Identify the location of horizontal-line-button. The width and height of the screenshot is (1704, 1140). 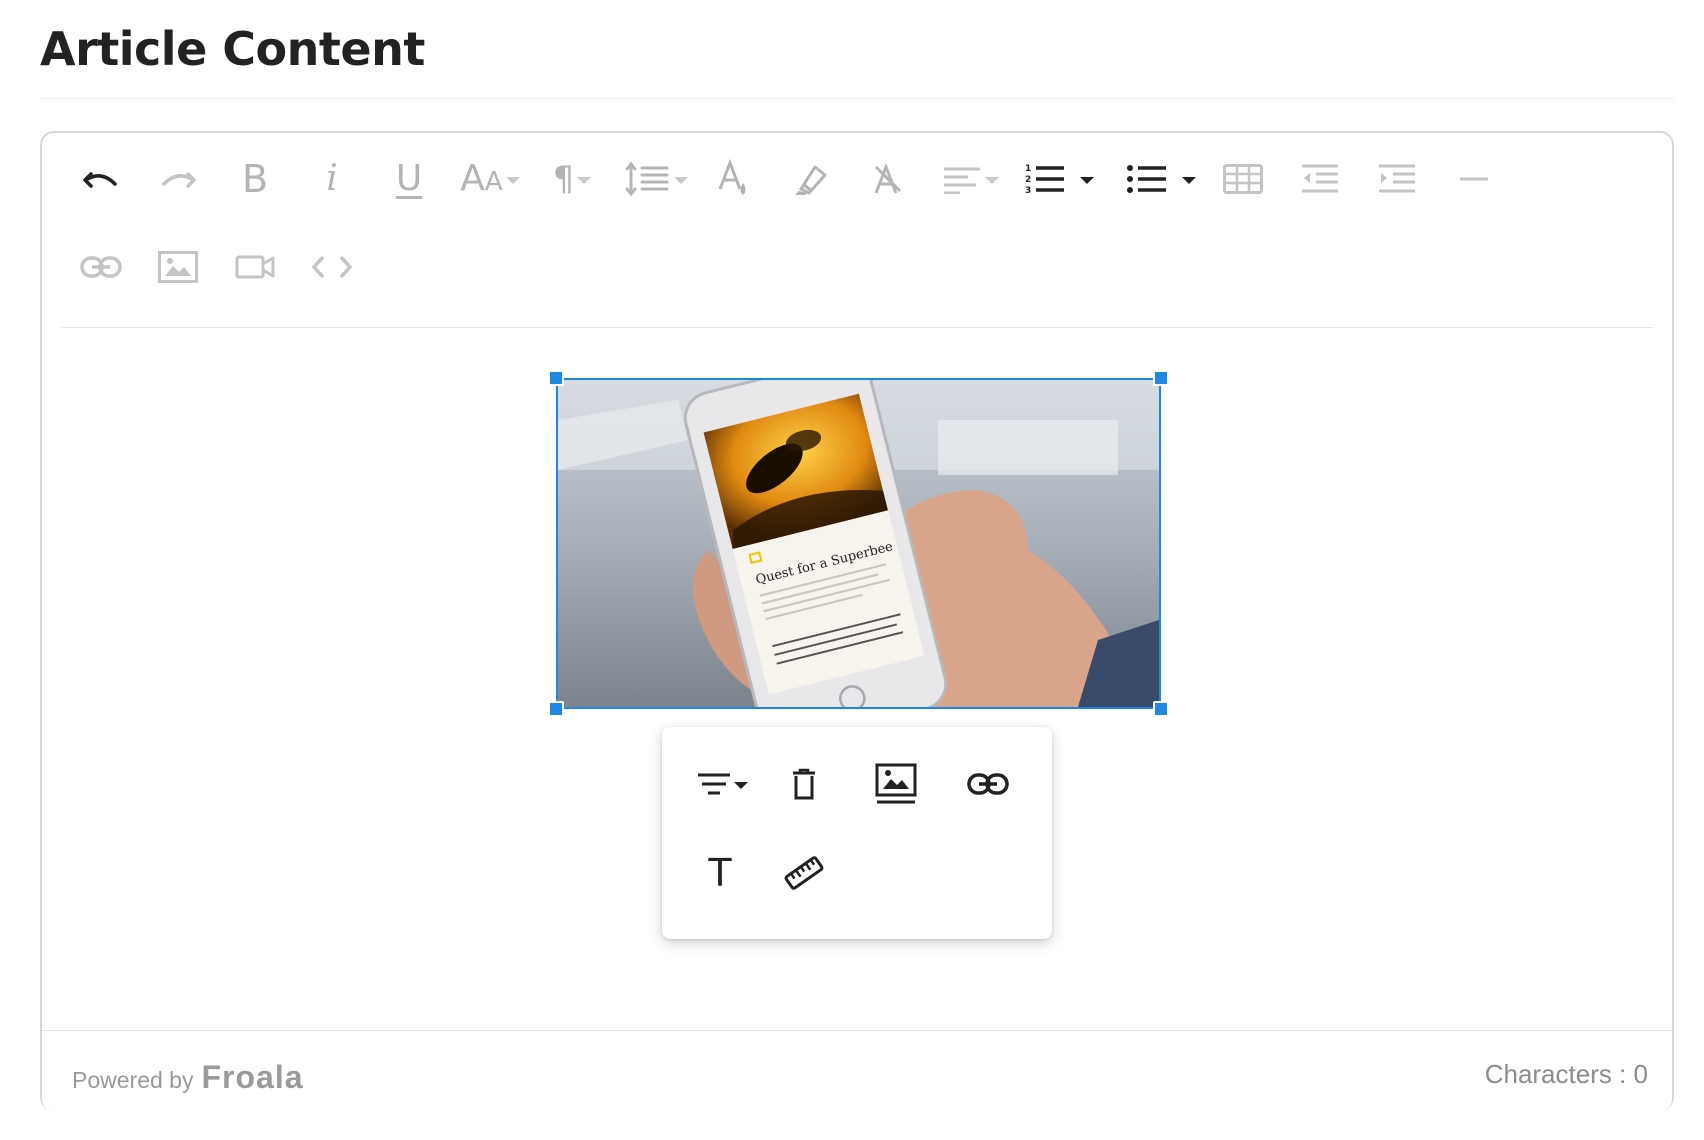
(1474, 179).